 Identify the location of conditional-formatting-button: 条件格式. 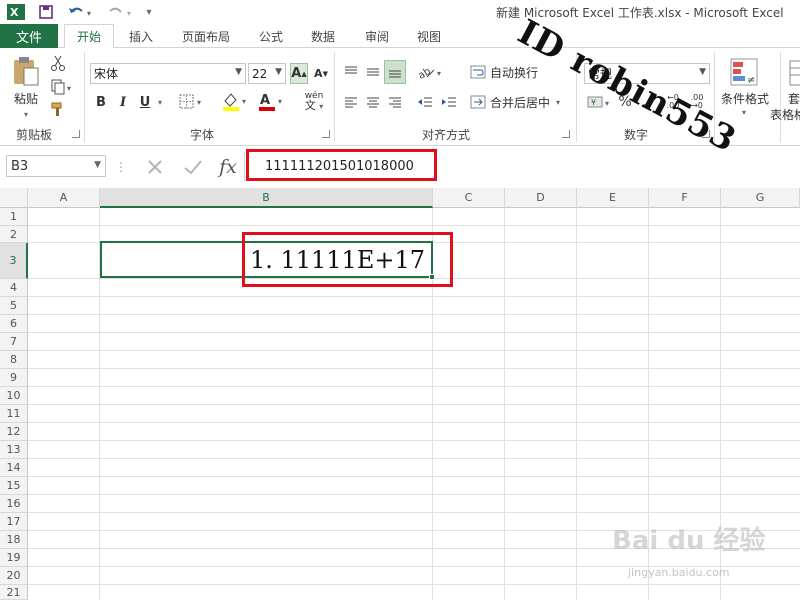
(745, 98).